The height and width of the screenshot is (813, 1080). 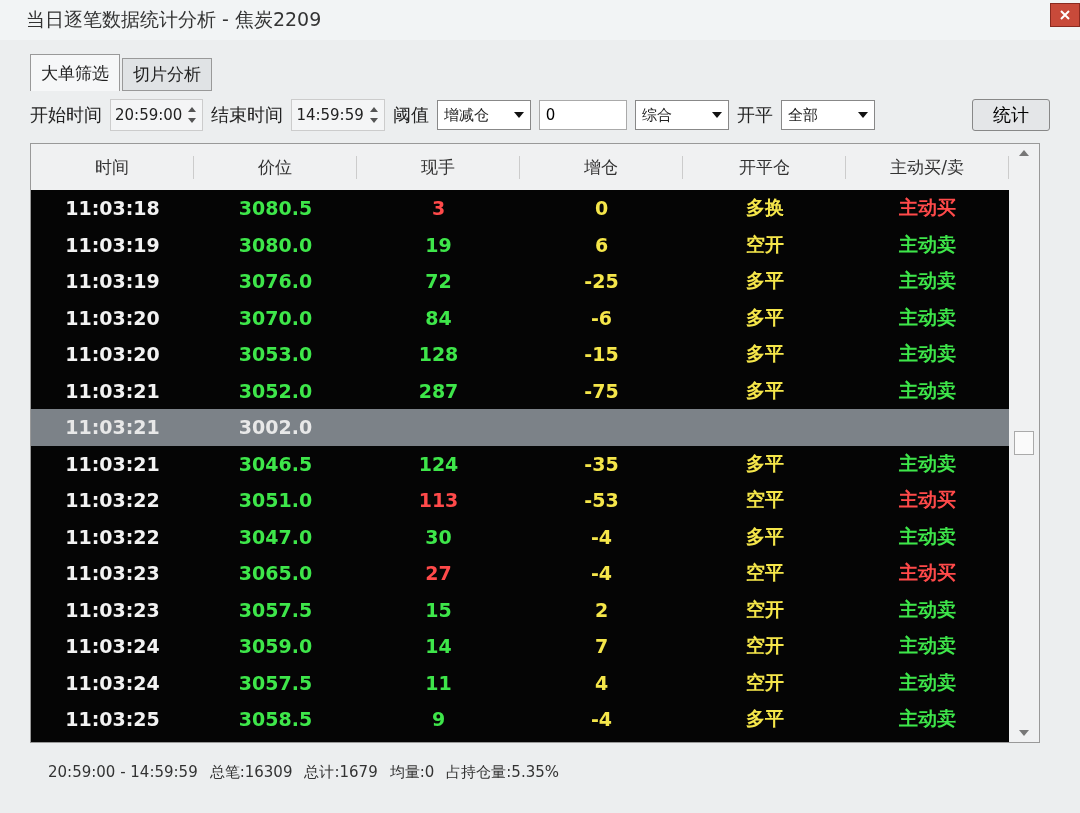 I want to click on column-header: 时间, so click(x=112, y=167).